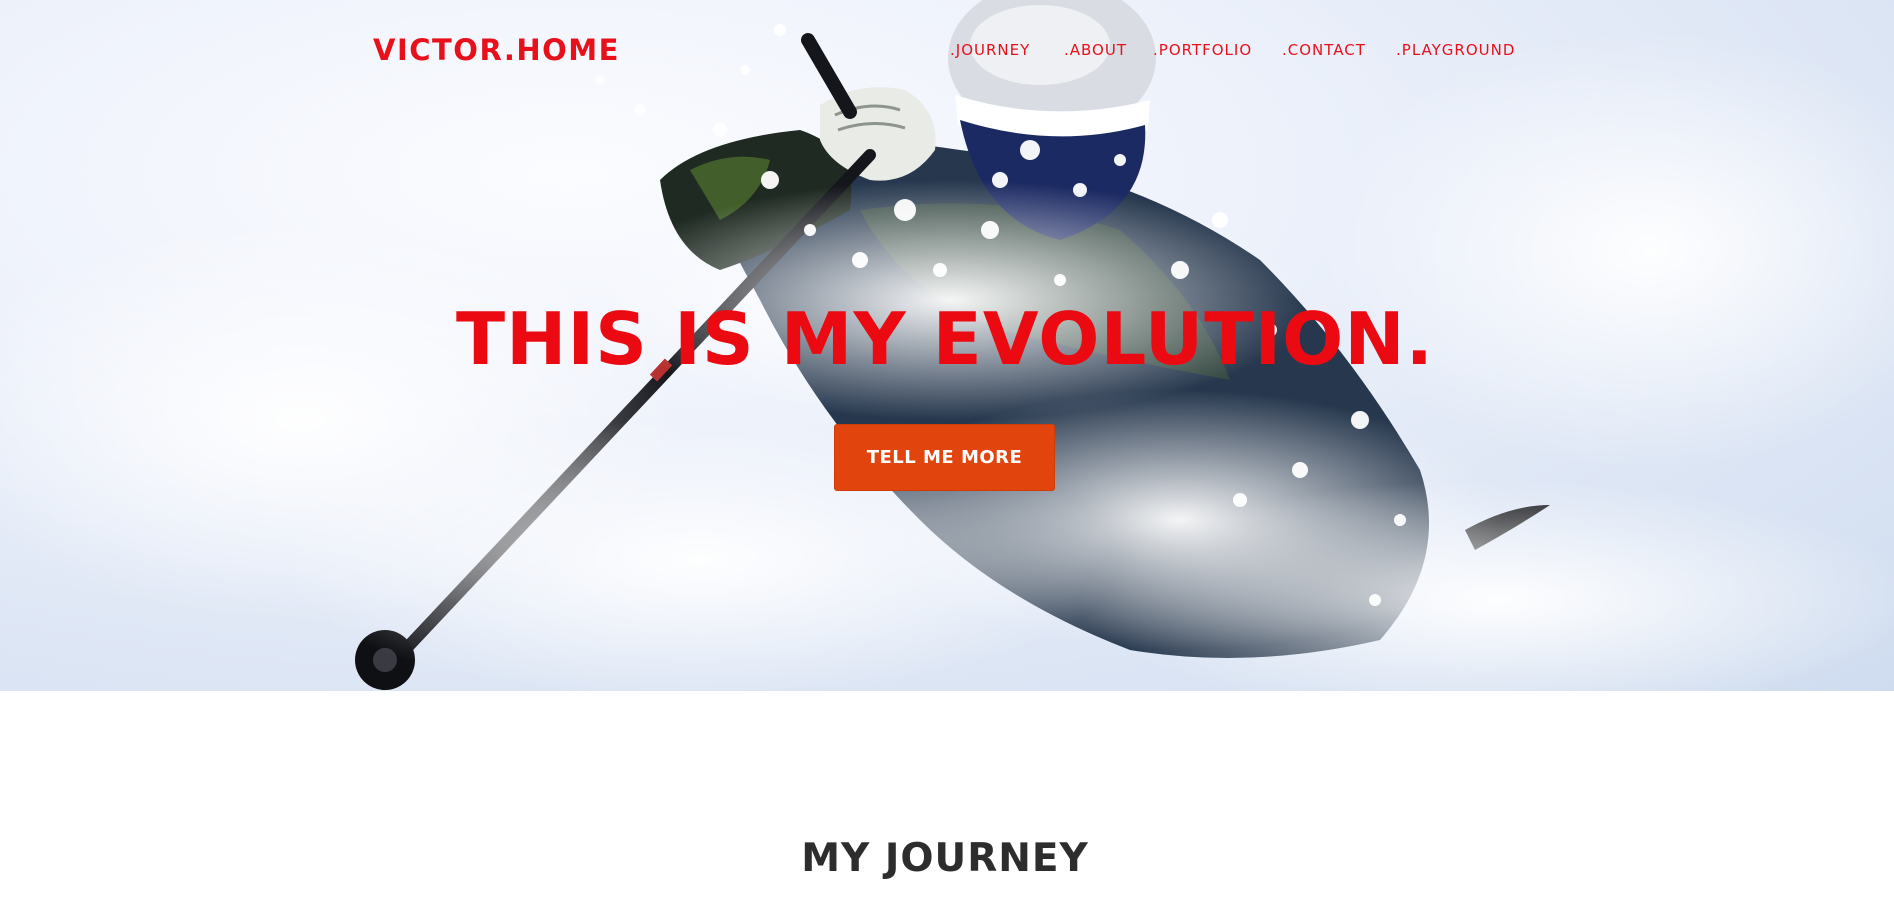 The width and height of the screenshot is (1894, 901). I want to click on nav-item-playground: .PLAYGROUND, so click(1455, 50).